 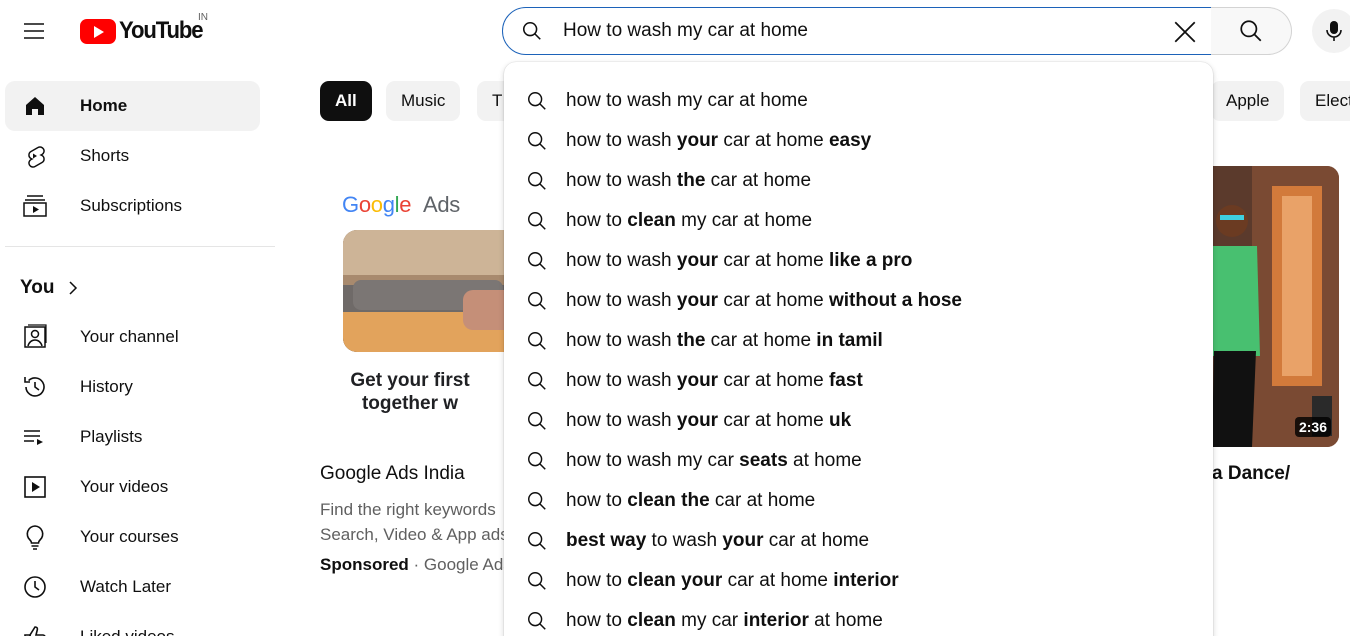 What do you see at coordinates (1251, 474) in the screenshot?
I see `video-title: a Dance/` at bounding box center [1251, 474].